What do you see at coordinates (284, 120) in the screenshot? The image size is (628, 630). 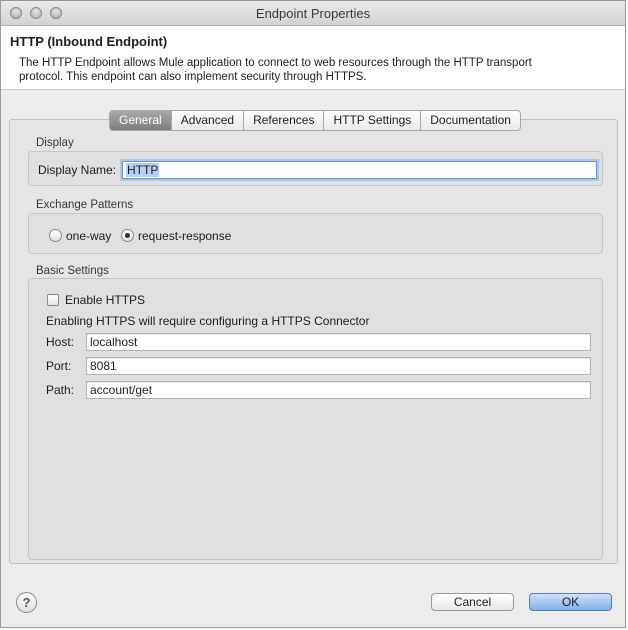 I see `tab-references: References` at bounding box center [284, 120].